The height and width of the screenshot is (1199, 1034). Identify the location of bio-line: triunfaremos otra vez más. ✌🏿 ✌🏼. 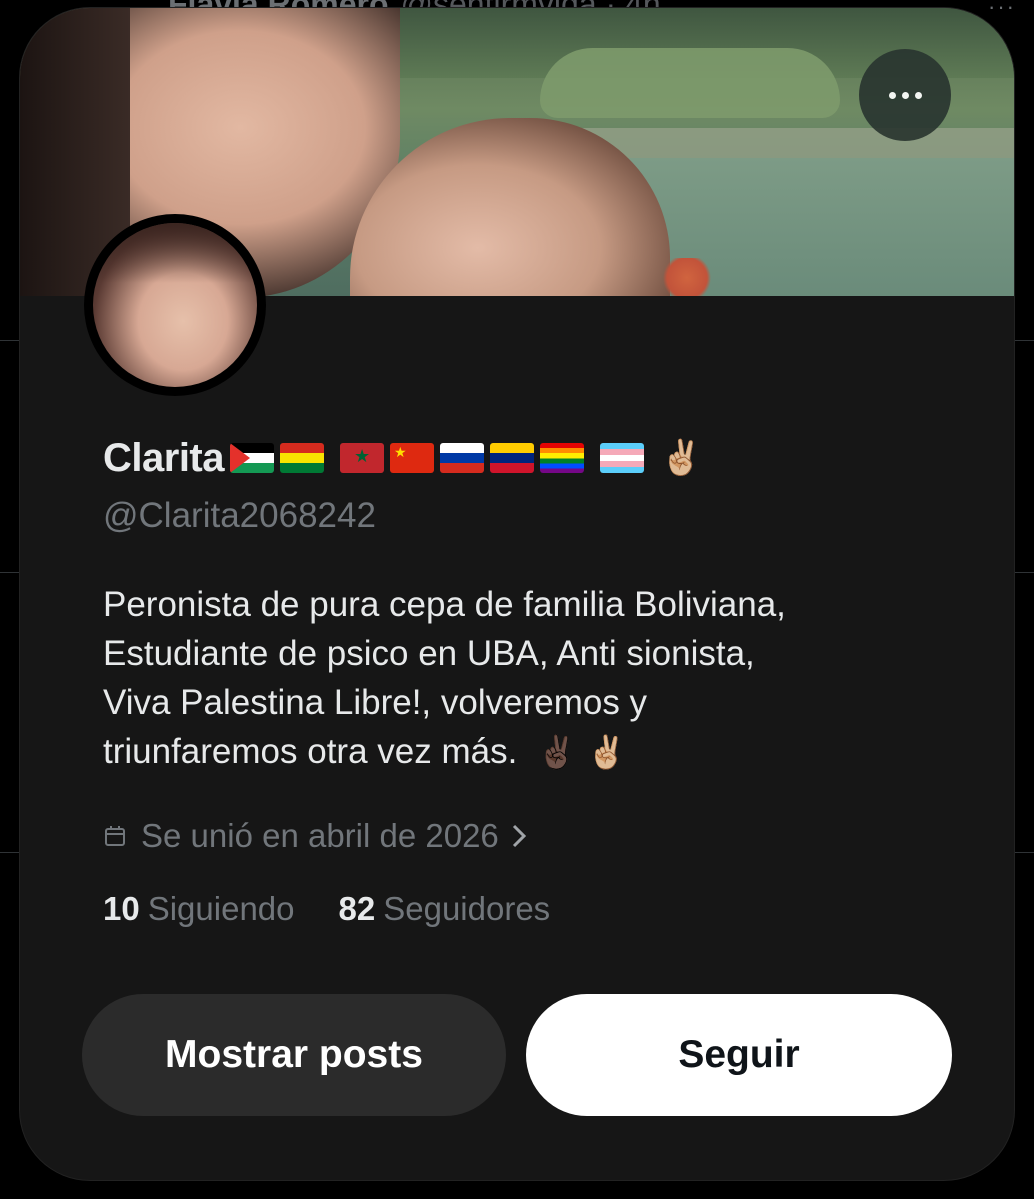
(523, 752).